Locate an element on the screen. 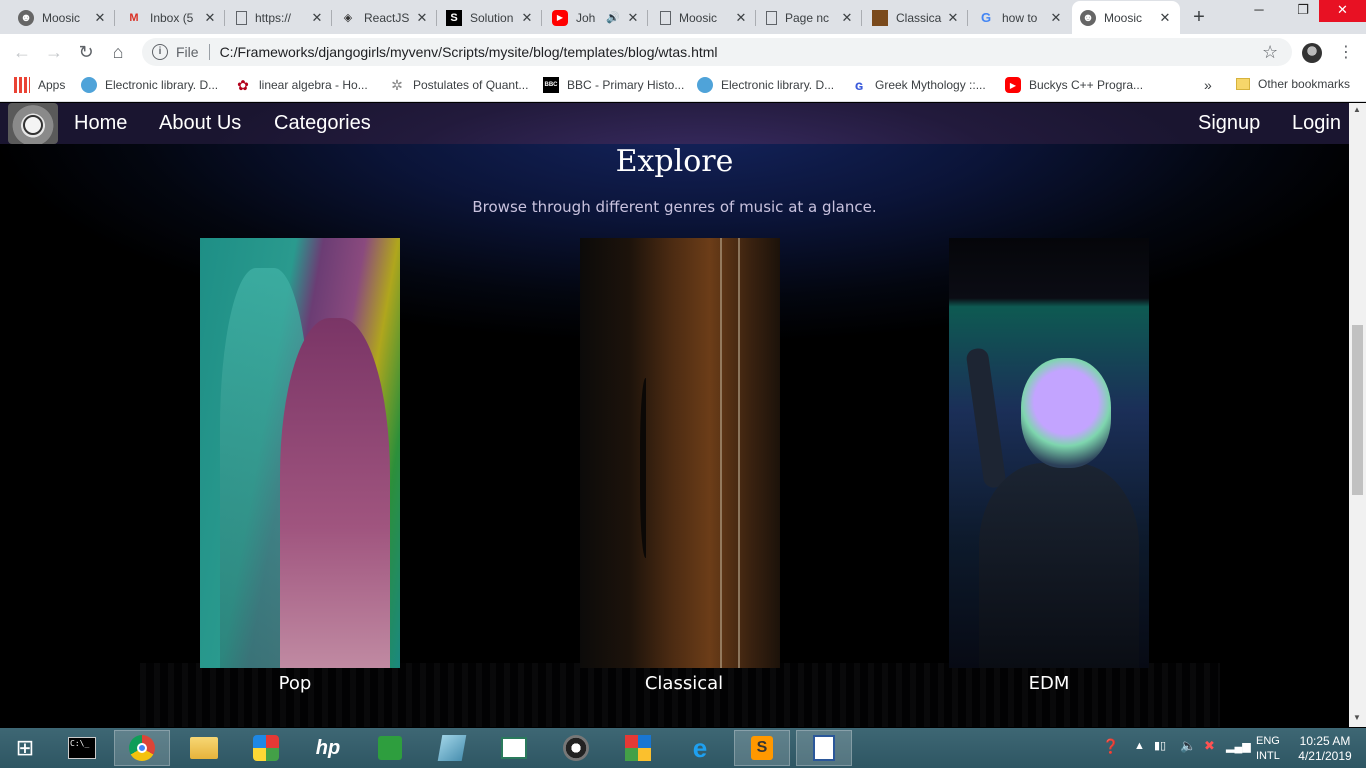 Image resolution: width=1366 pixels, height=768 pixels. page-title: Explore is located at coordinates (674, 161).